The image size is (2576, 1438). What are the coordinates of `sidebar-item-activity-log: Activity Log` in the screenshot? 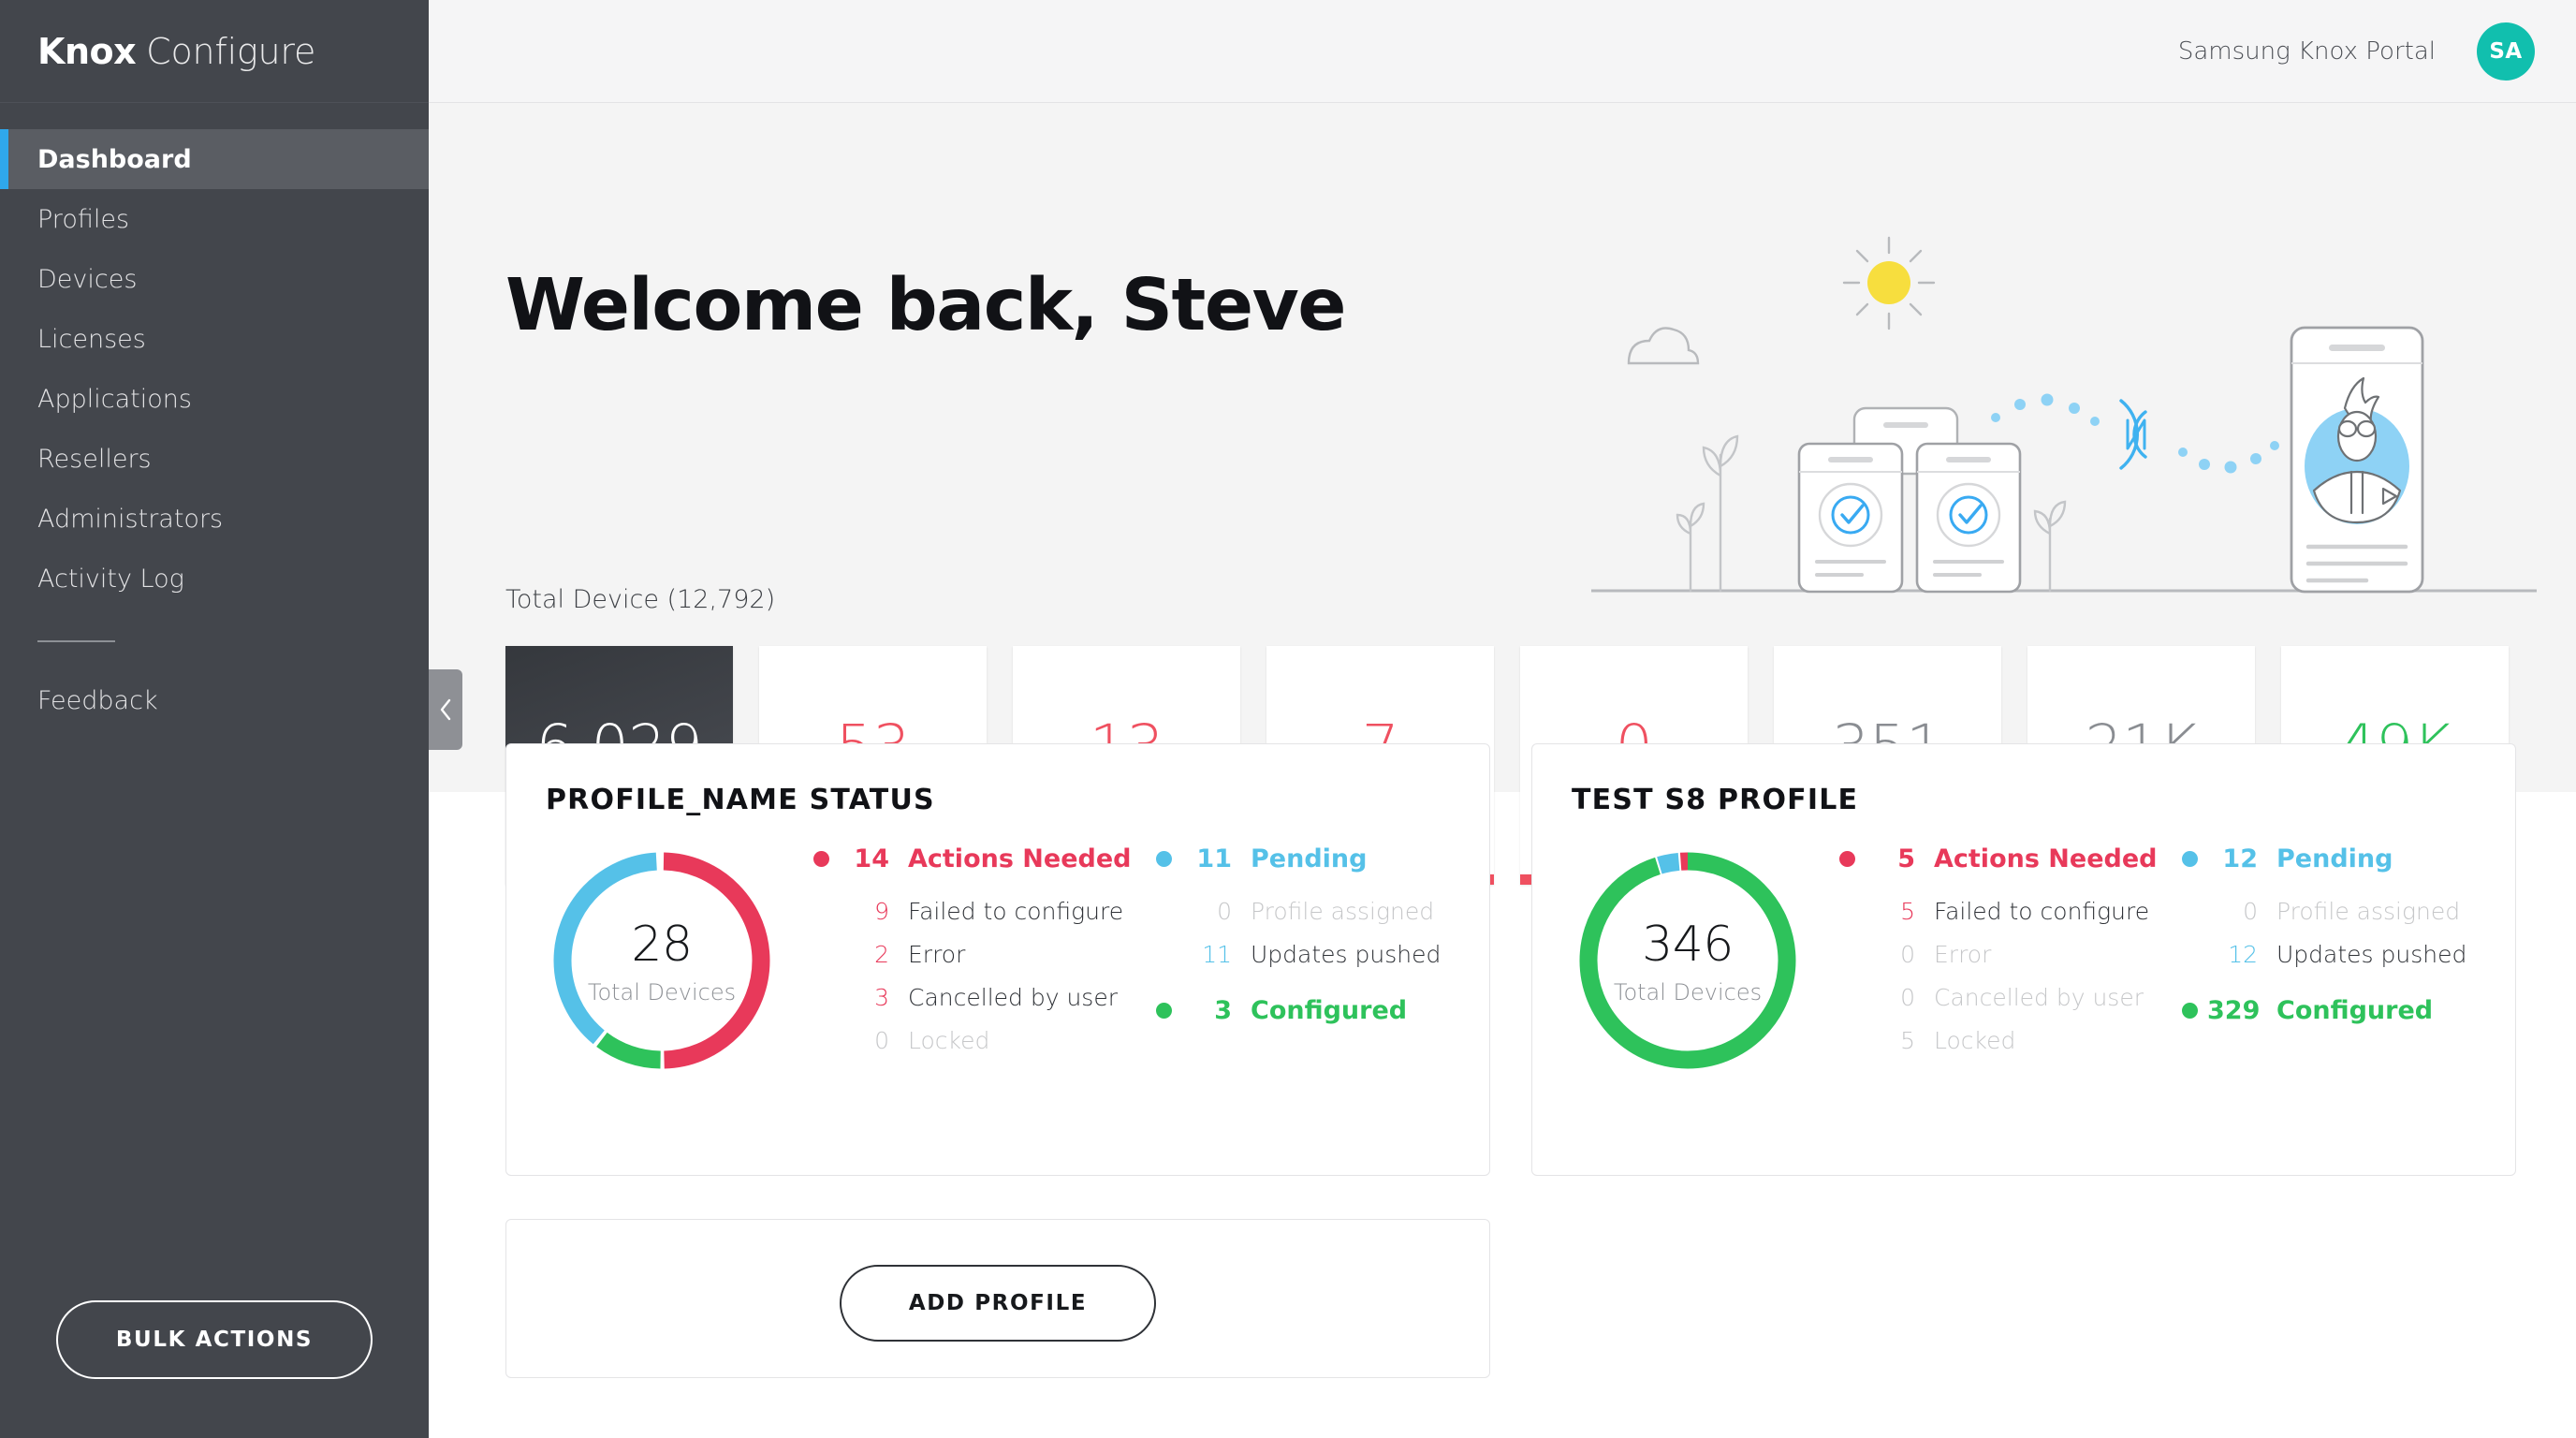 It's located at (214, 579).